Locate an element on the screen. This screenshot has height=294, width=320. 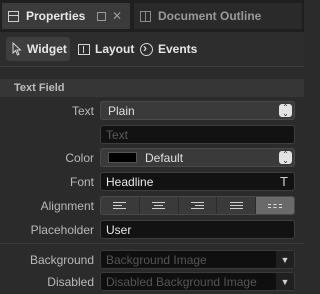
disabled-background-image-placeholder: Disabled Background Image is located at coordinates (181, 281).